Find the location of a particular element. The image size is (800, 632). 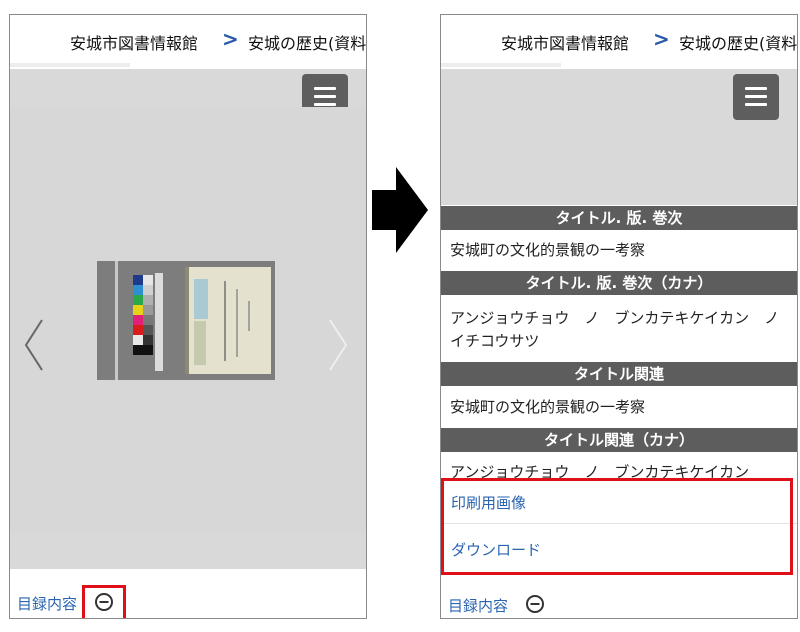

book-scan-image is located at coordinates (186, 320).